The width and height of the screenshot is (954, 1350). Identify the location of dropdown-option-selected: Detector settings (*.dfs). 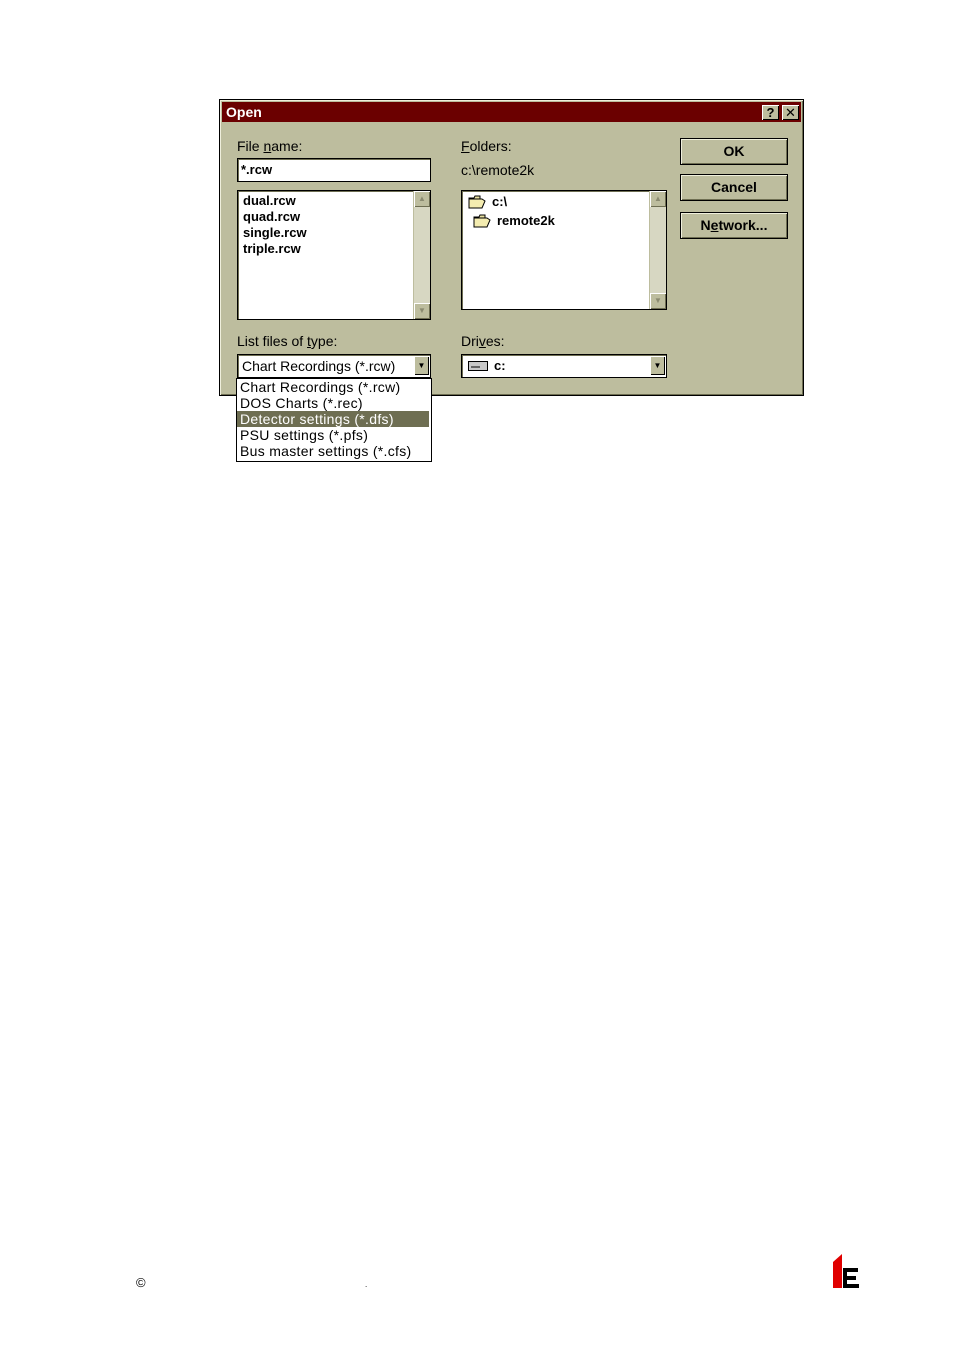
(333, 419).